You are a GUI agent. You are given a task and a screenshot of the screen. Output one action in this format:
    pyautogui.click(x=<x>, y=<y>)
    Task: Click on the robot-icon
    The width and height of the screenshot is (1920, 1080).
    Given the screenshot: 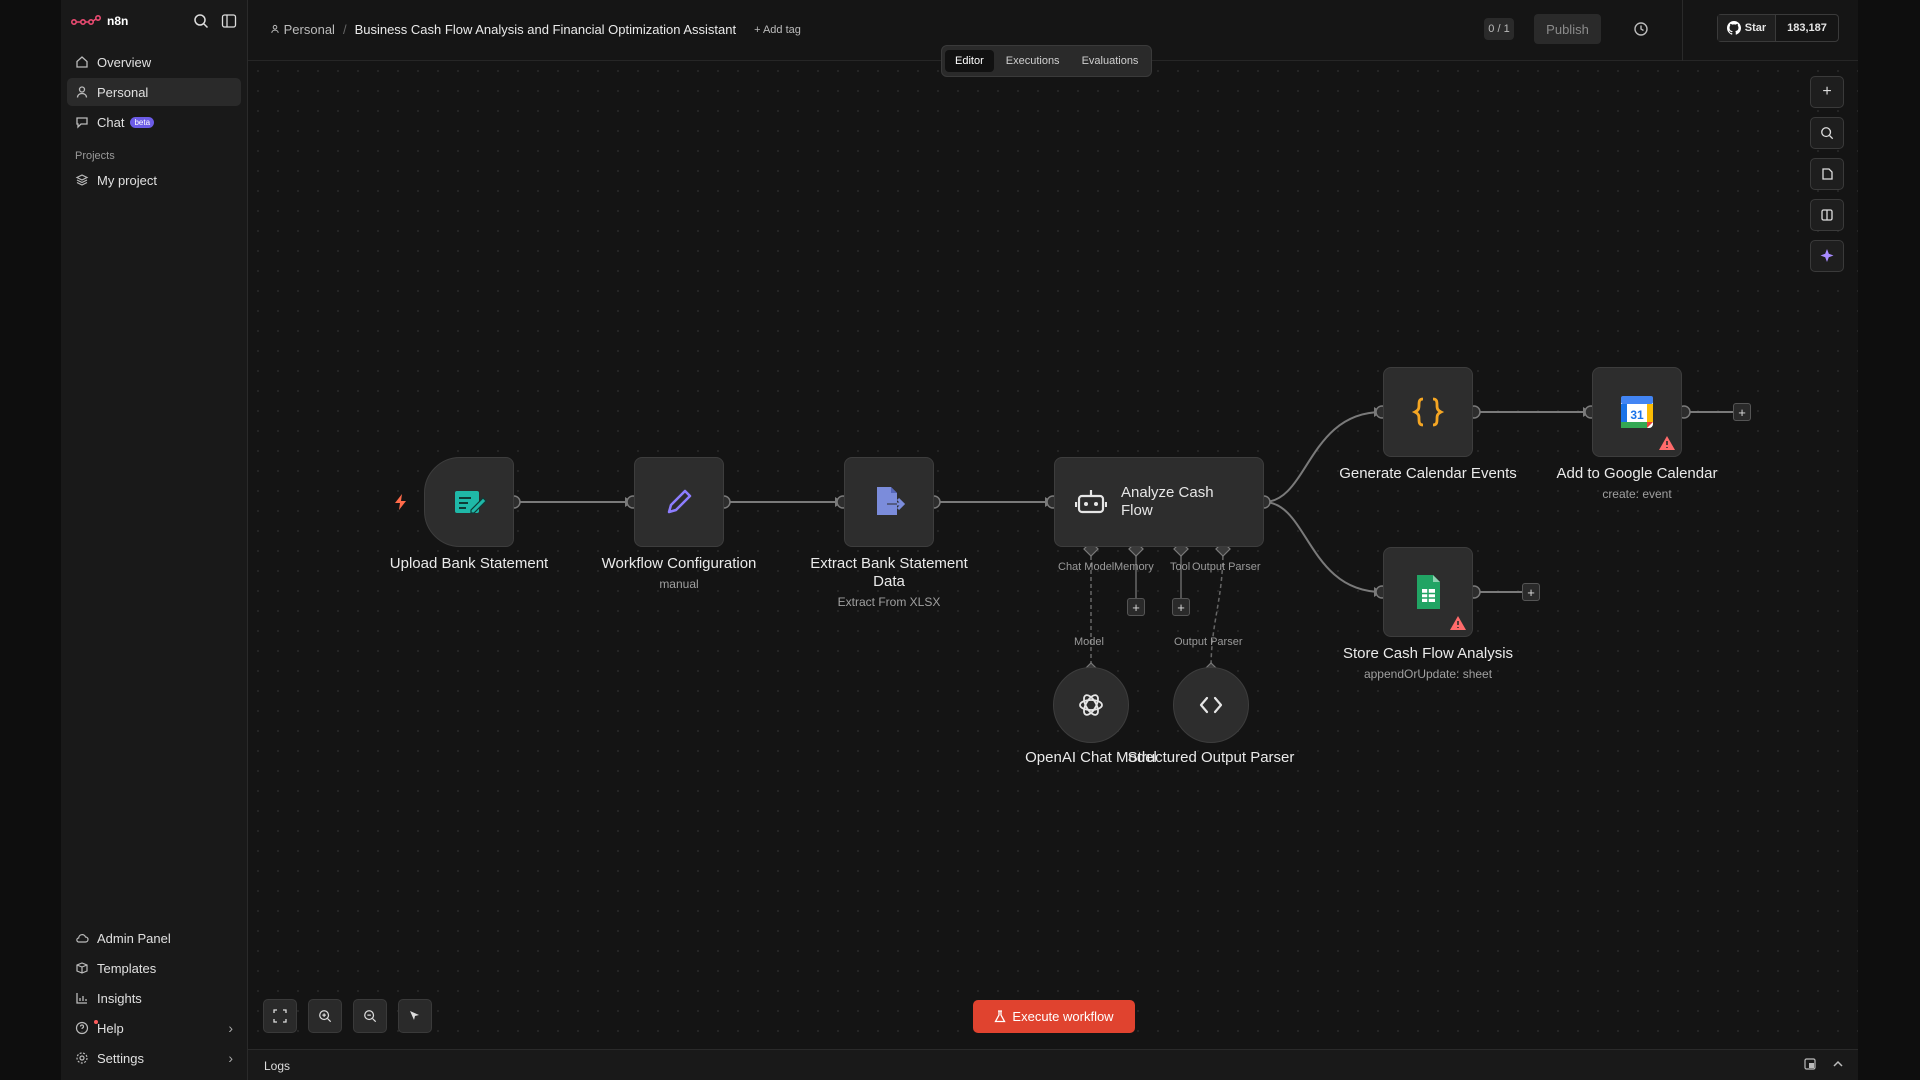 What is the action you would take?
    pyautogui.click(x=1091, y=502)
    